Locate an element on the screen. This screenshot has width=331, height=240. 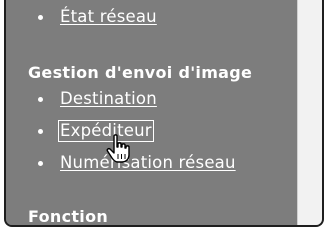
nav-item-numerisation-reseau: Numérisation réseau is located at coordinates (137, 163).